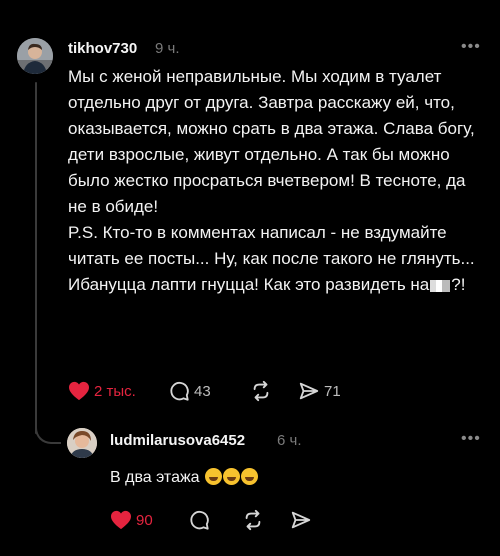 The image size is (500, 556). I want to click on like-count: 2 тыс., so click(115, 391).